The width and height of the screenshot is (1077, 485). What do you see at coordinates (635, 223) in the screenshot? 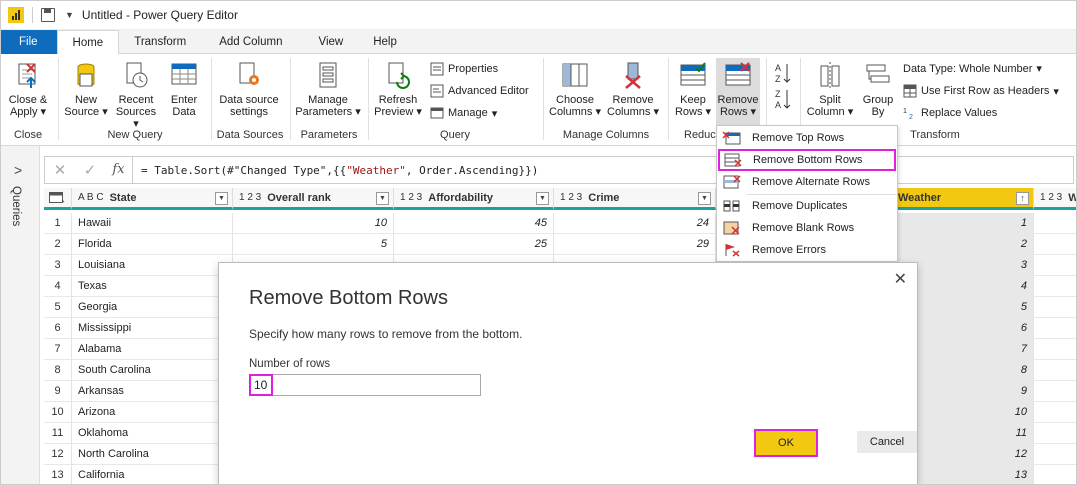
I see `cell-crime: 24` at bounding box center [635, 223].